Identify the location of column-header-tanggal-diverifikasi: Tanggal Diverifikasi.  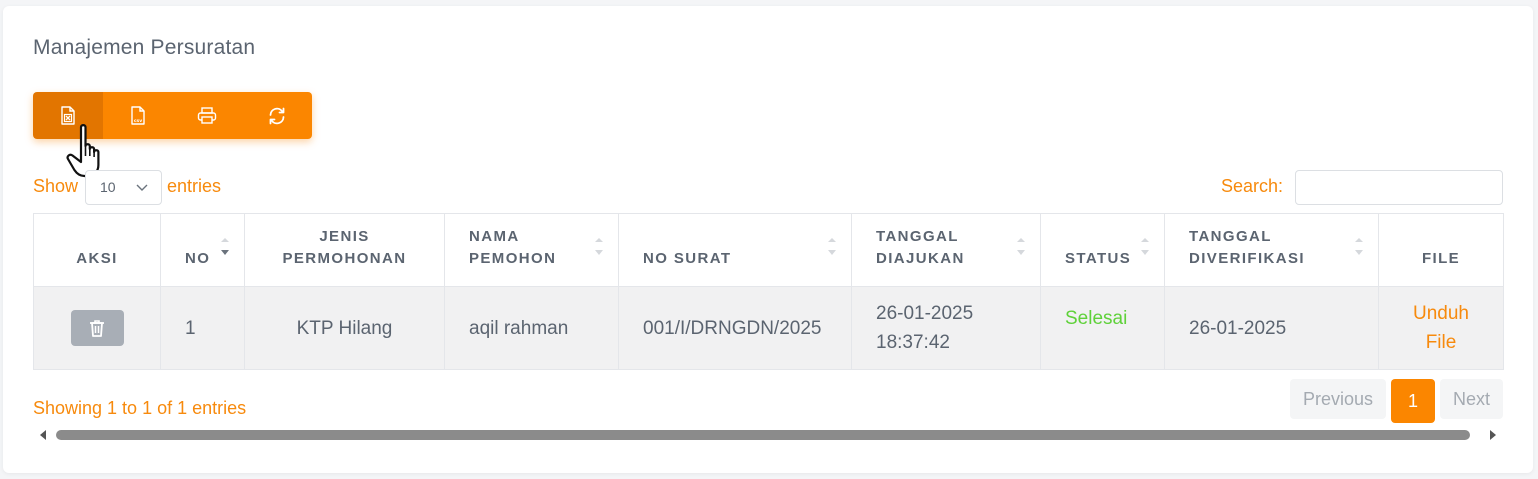
(1271, 250).